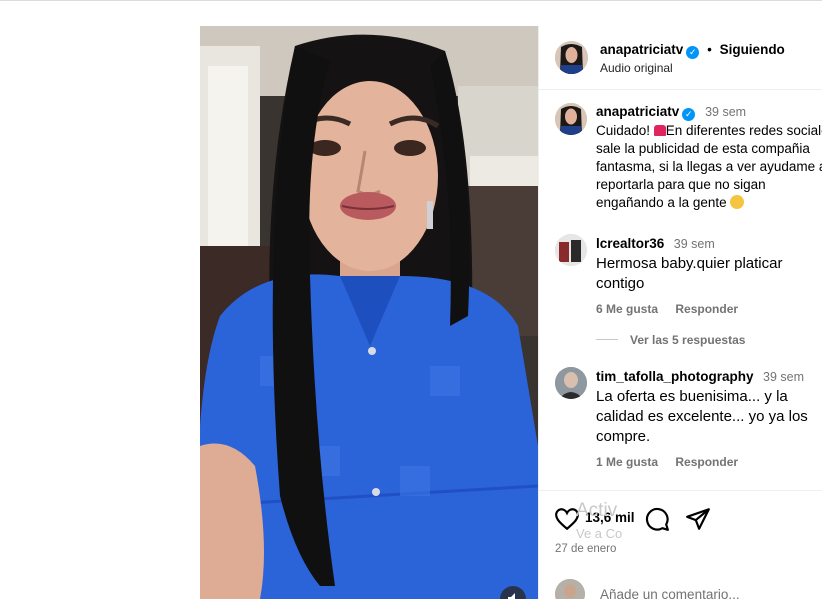 The width and height of the screenshot is (822, 599). Describe the element at coordinates (637, 111) in the screenshot. I see `caption-username: anapatriciatv` at that location.